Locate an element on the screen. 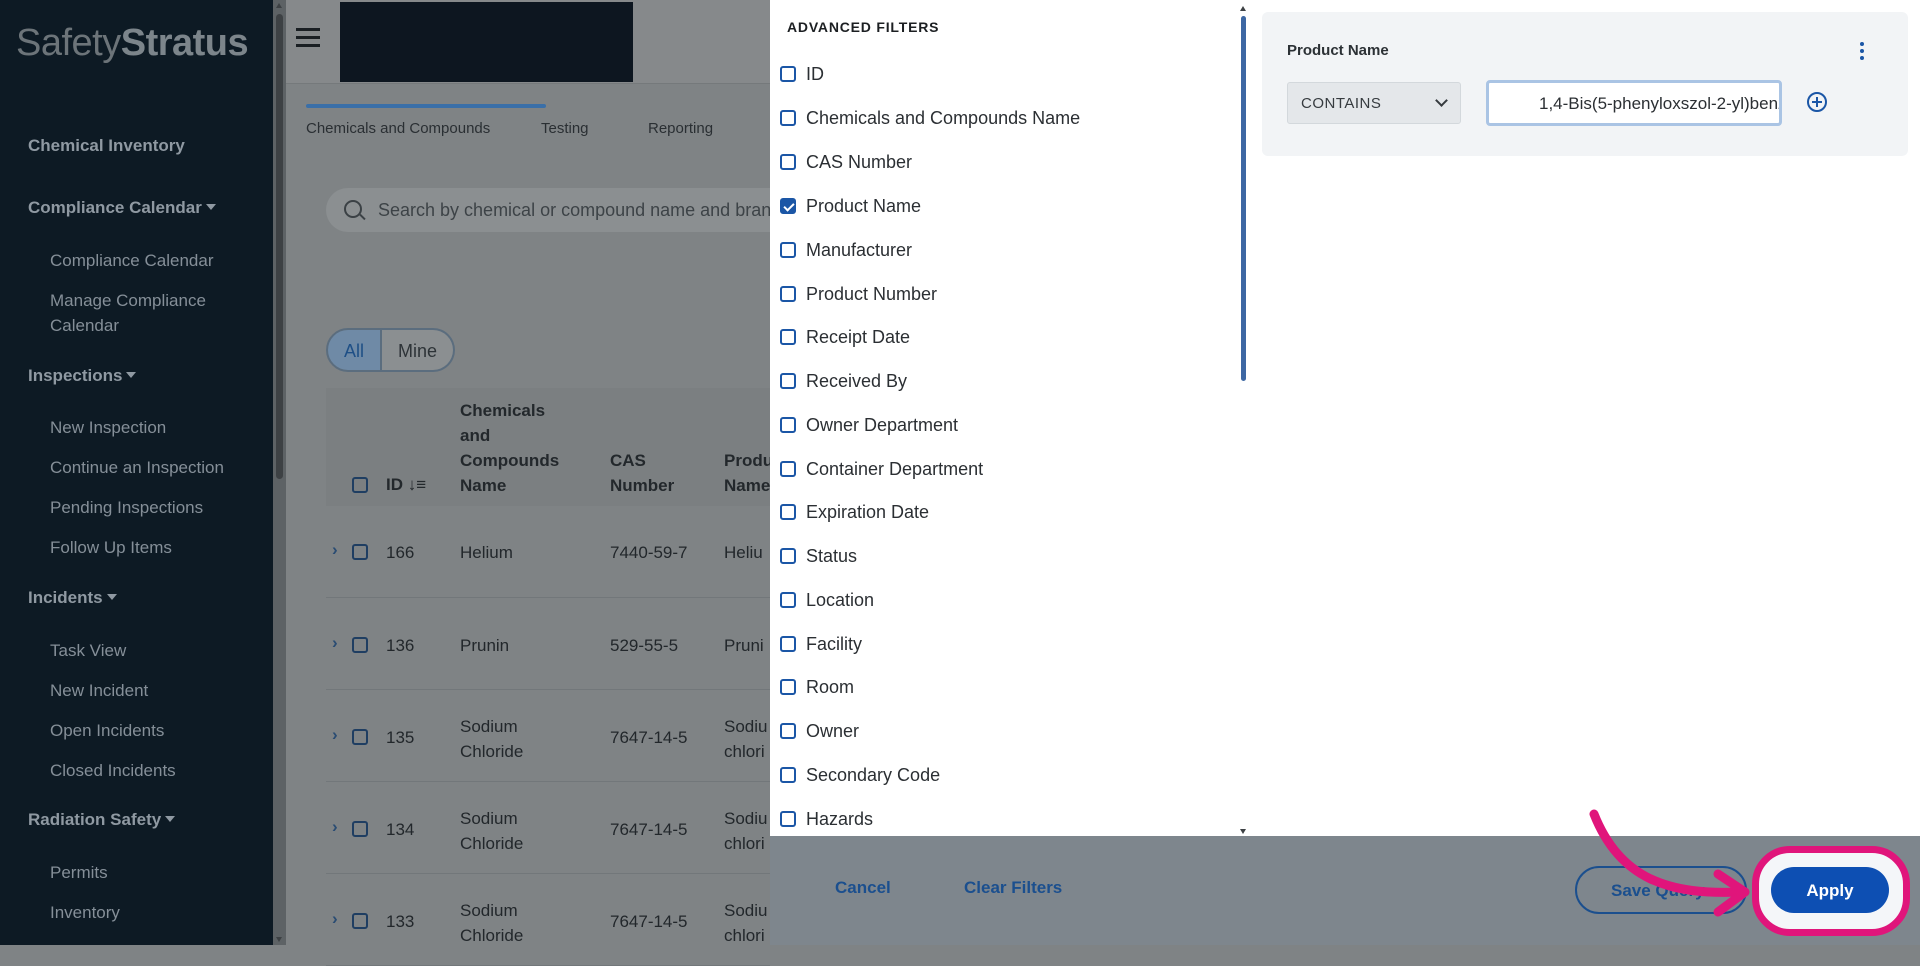 This screenshot has width=1920, height=966. toggle-mine-button: Mine is located at coordinates (419, 350).